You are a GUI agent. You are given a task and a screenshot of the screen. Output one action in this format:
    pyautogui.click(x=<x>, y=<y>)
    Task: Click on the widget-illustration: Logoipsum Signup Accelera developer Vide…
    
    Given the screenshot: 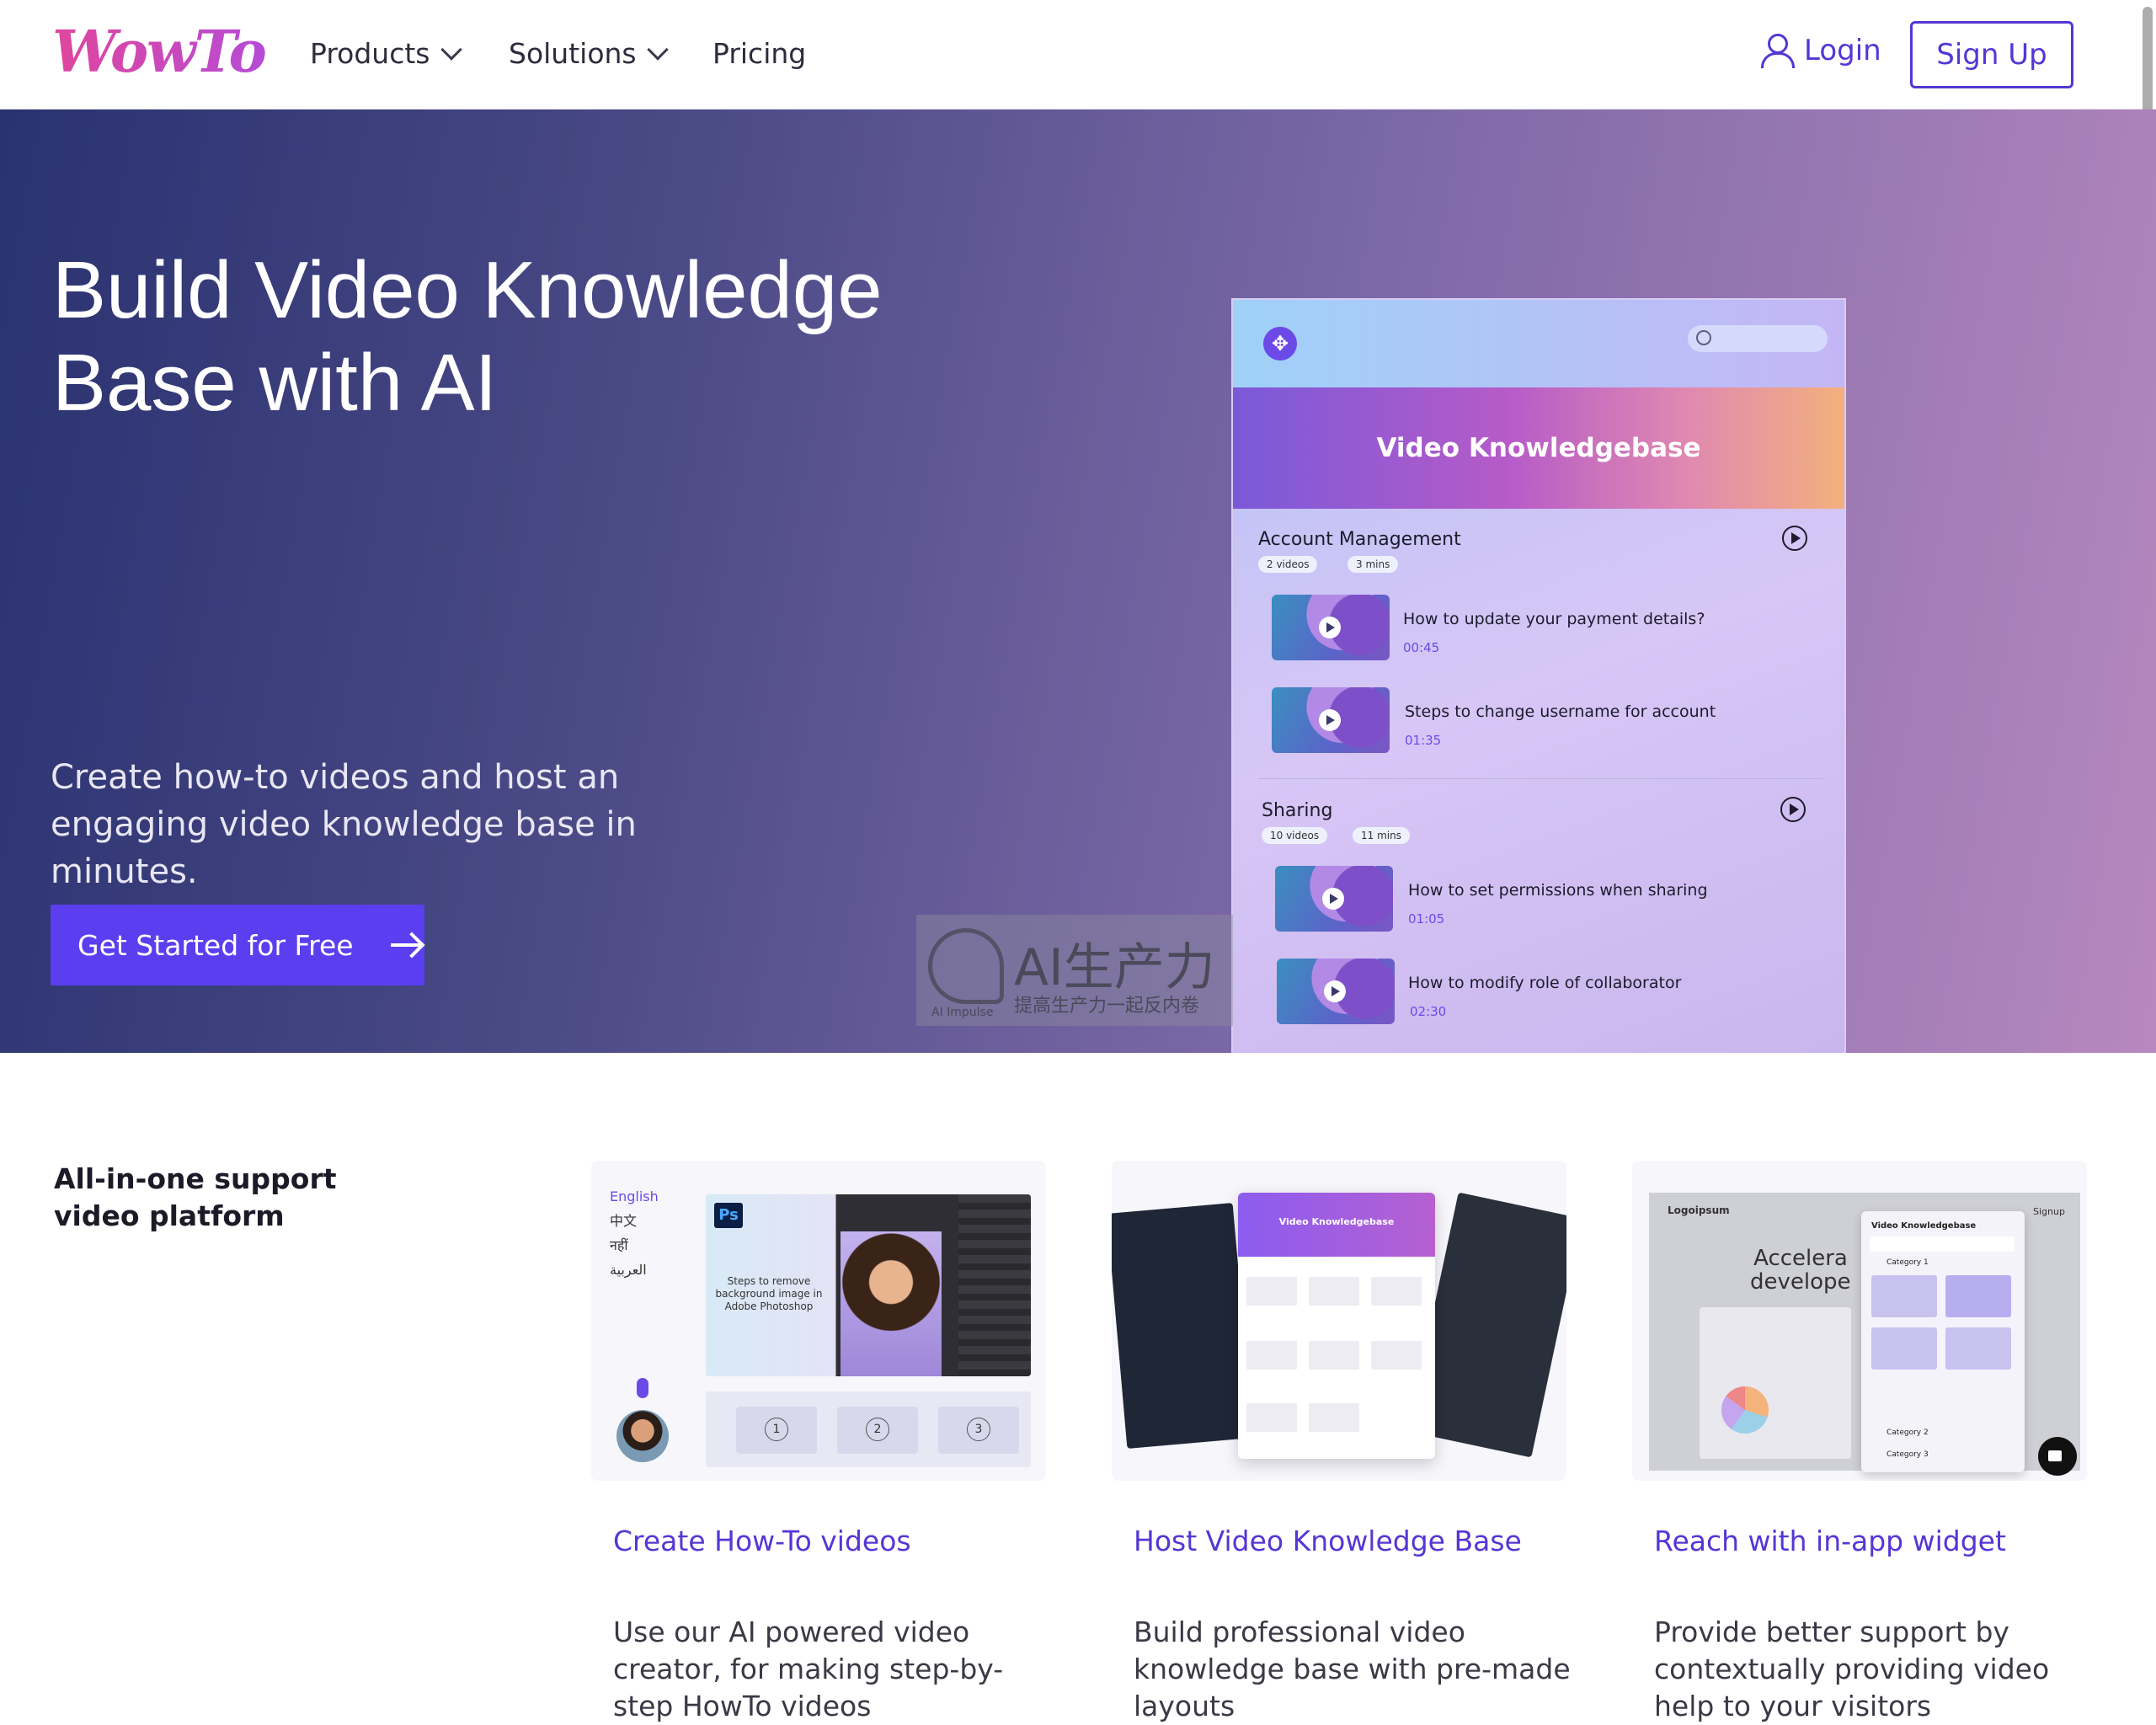 What is the action you would take?
    pyautogui.click(x=1859, y=1321)
    